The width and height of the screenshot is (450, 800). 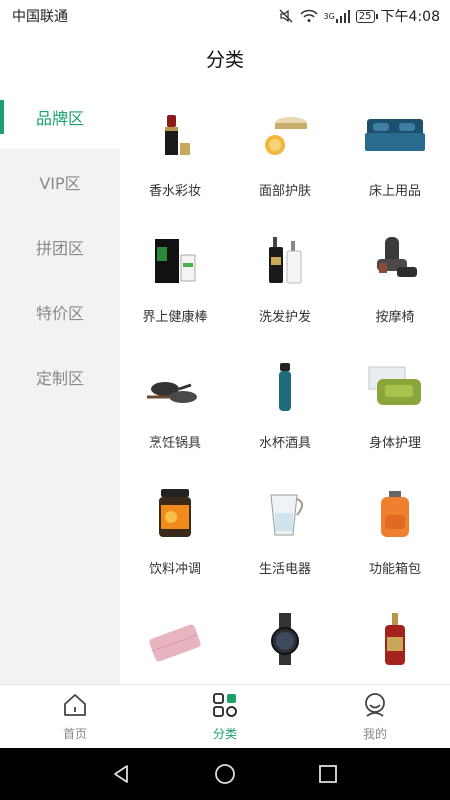 I want to click on grid-category-icon, so click(x=225, y=707).